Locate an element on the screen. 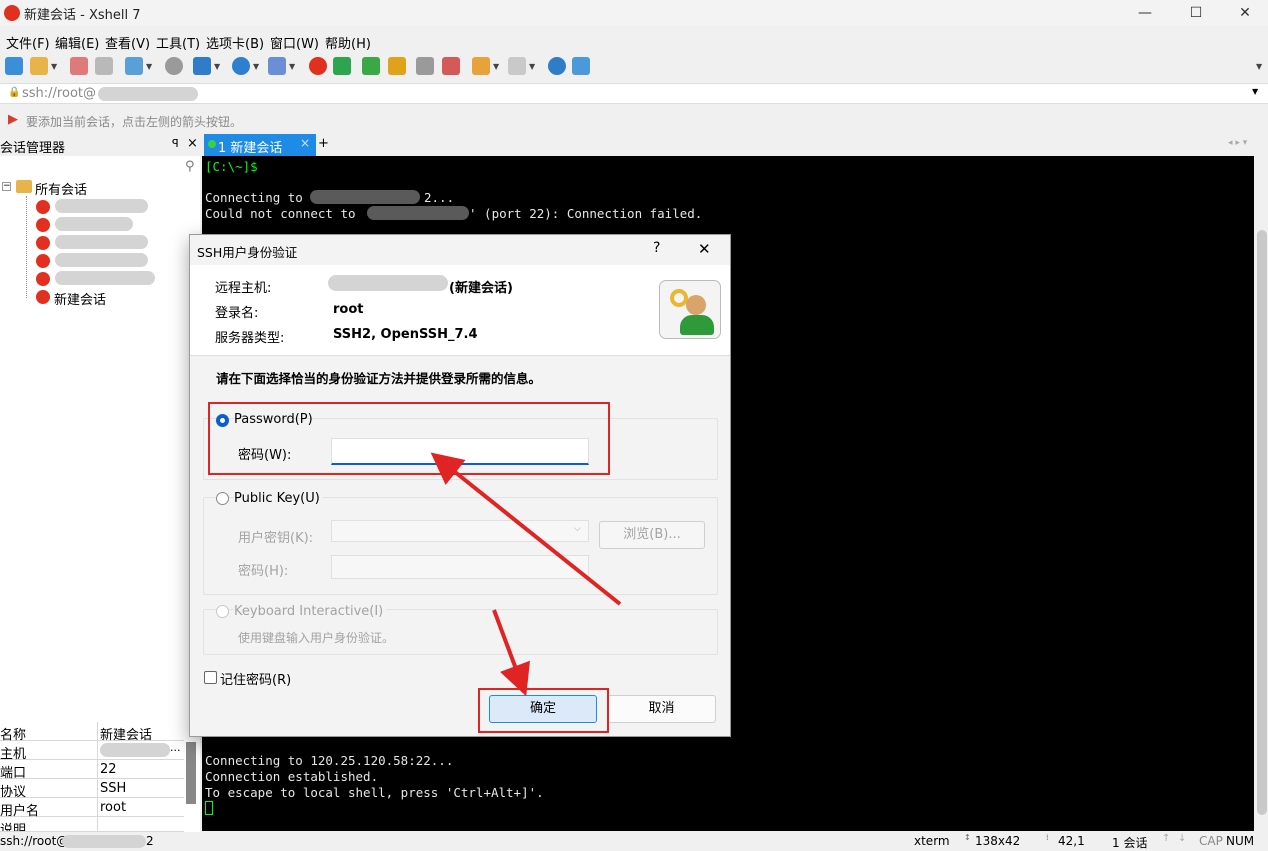  annotation-arrows is located at coordinates (526, 574).